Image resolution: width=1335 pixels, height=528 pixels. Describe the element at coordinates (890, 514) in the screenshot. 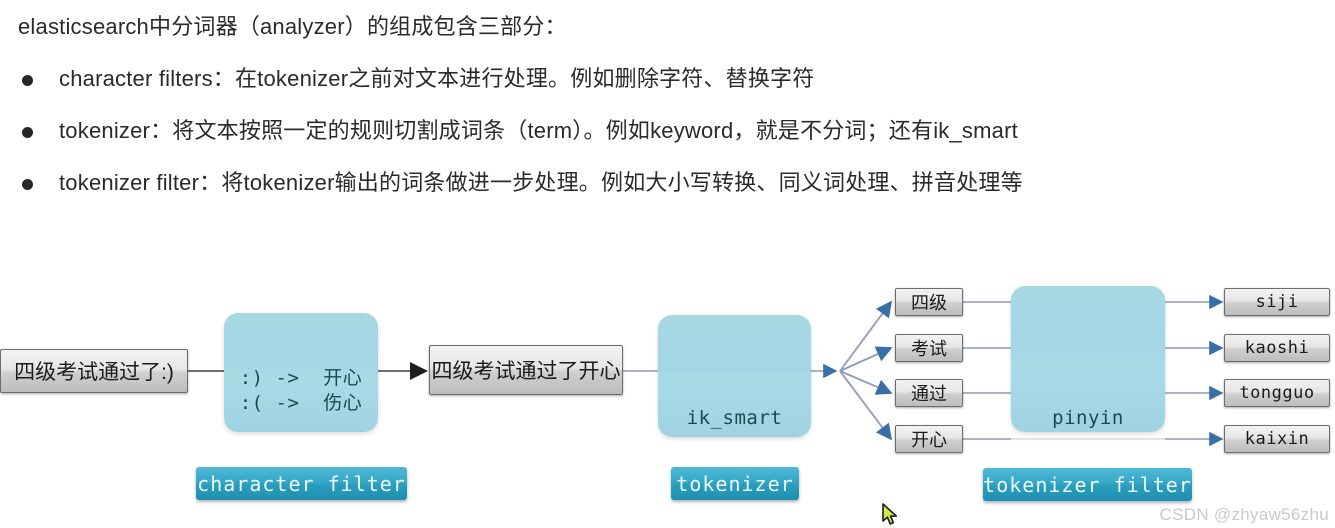

I see `mouse-cursor-icon` at that location.